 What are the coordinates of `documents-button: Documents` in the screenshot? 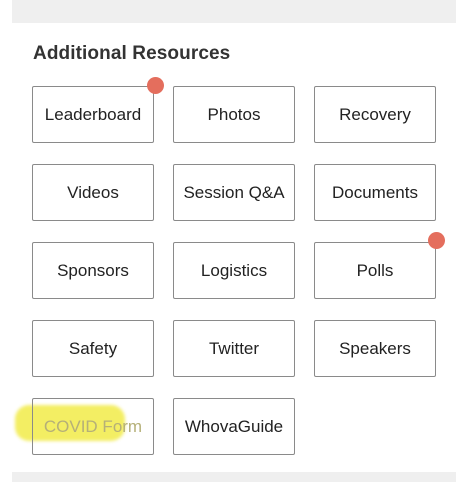 It's located at (375, 192).